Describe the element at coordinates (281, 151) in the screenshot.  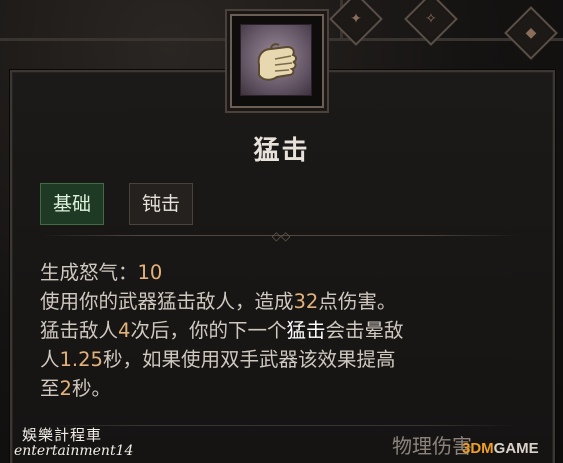
I see `skill-title: 猛击` at that location.